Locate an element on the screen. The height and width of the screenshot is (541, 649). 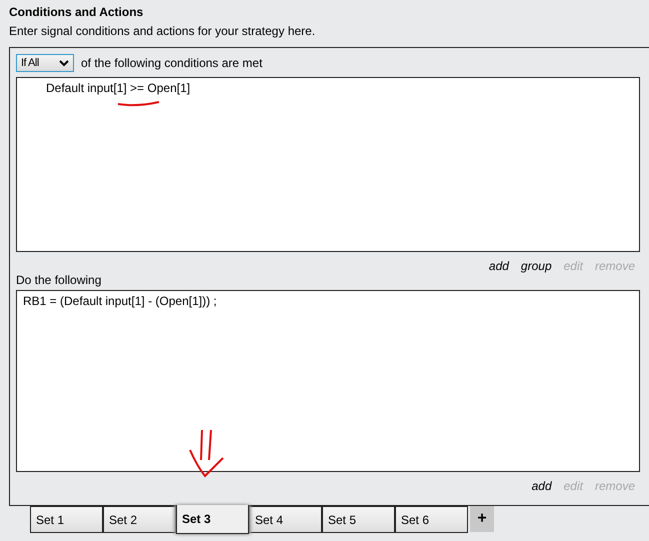
condition-mode-dropdown: If All is located at coordinates (45, 63).